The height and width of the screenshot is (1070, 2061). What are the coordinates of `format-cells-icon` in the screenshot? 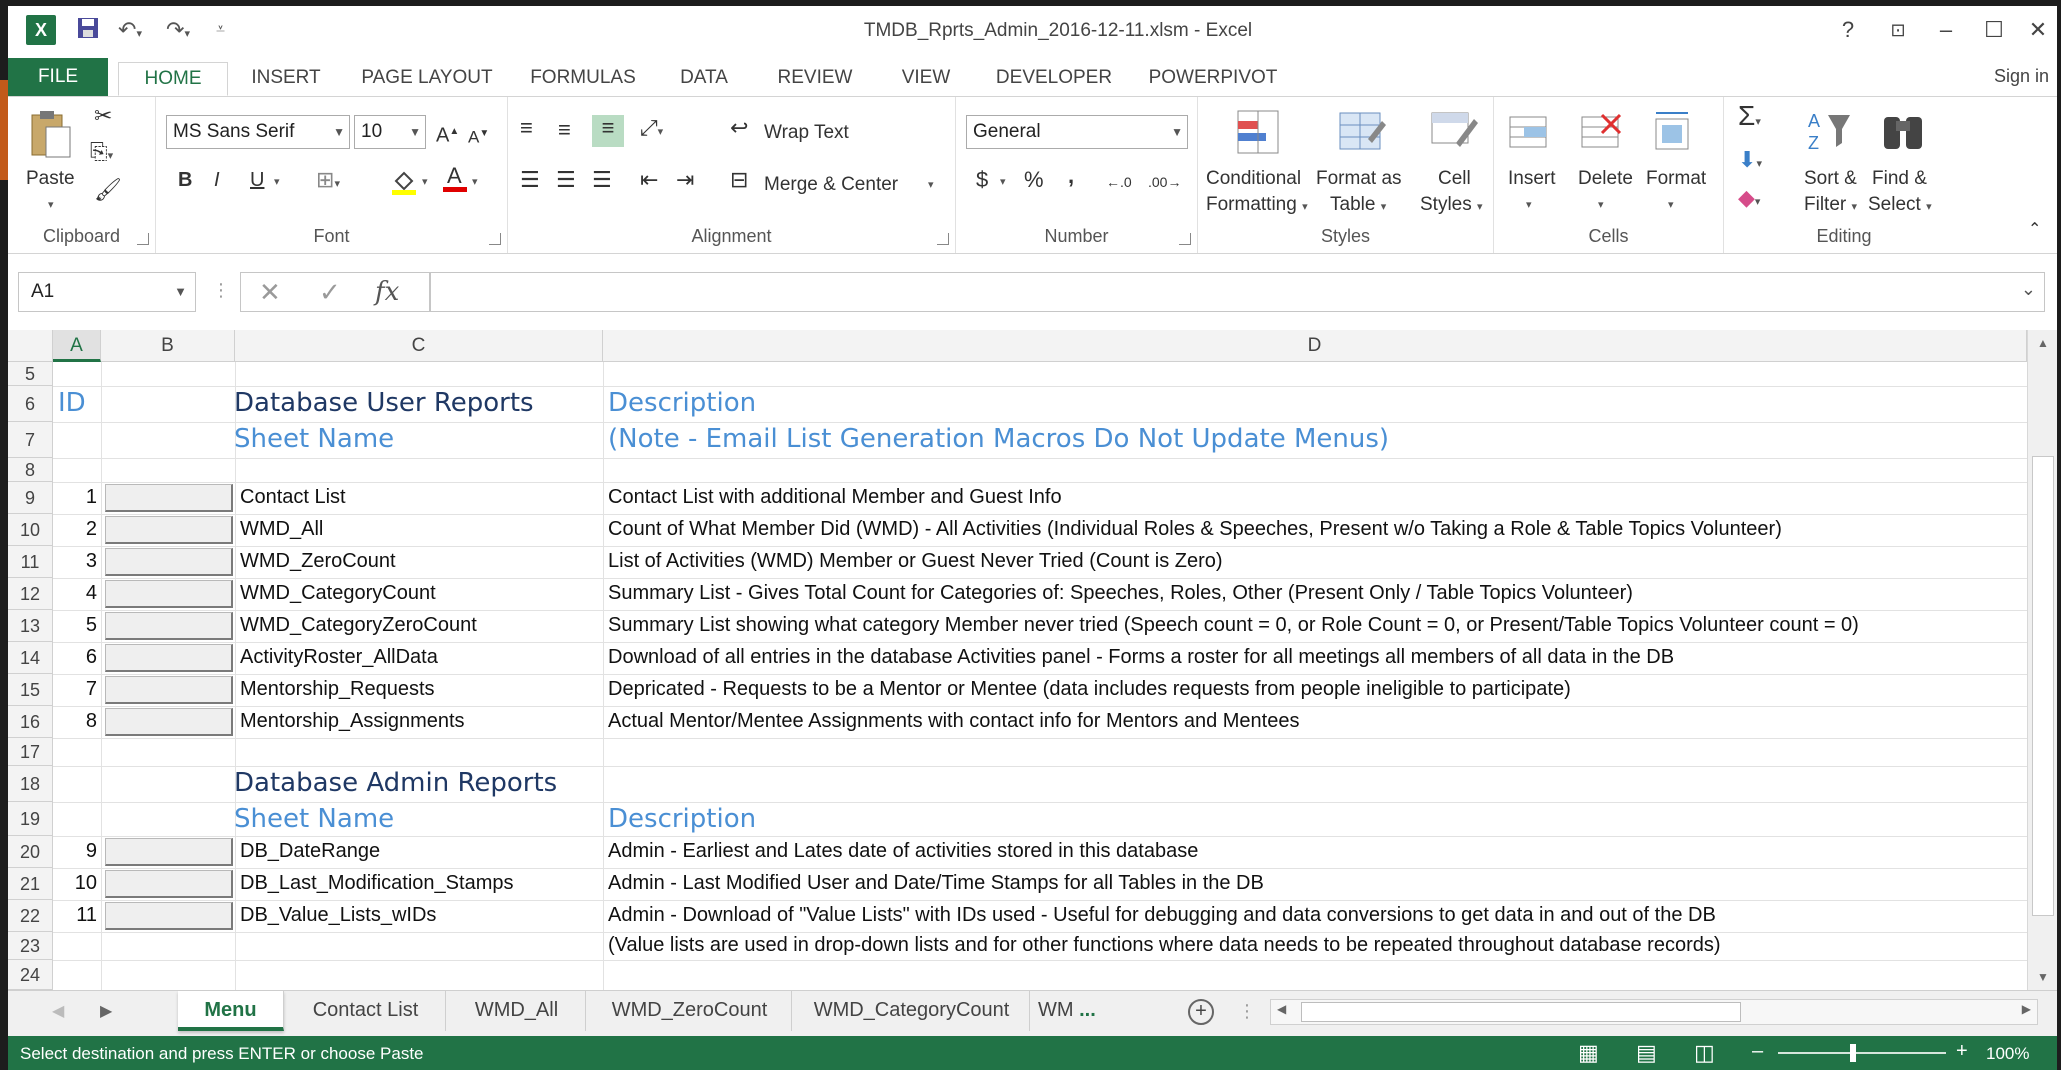 It's located at (1676, 132).